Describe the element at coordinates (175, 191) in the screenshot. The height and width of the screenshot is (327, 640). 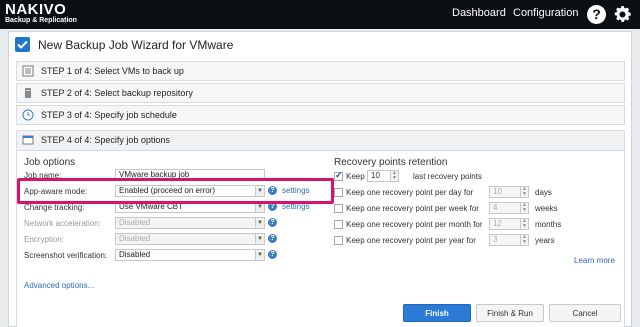
I see `annotation-highlight-box` at that location.